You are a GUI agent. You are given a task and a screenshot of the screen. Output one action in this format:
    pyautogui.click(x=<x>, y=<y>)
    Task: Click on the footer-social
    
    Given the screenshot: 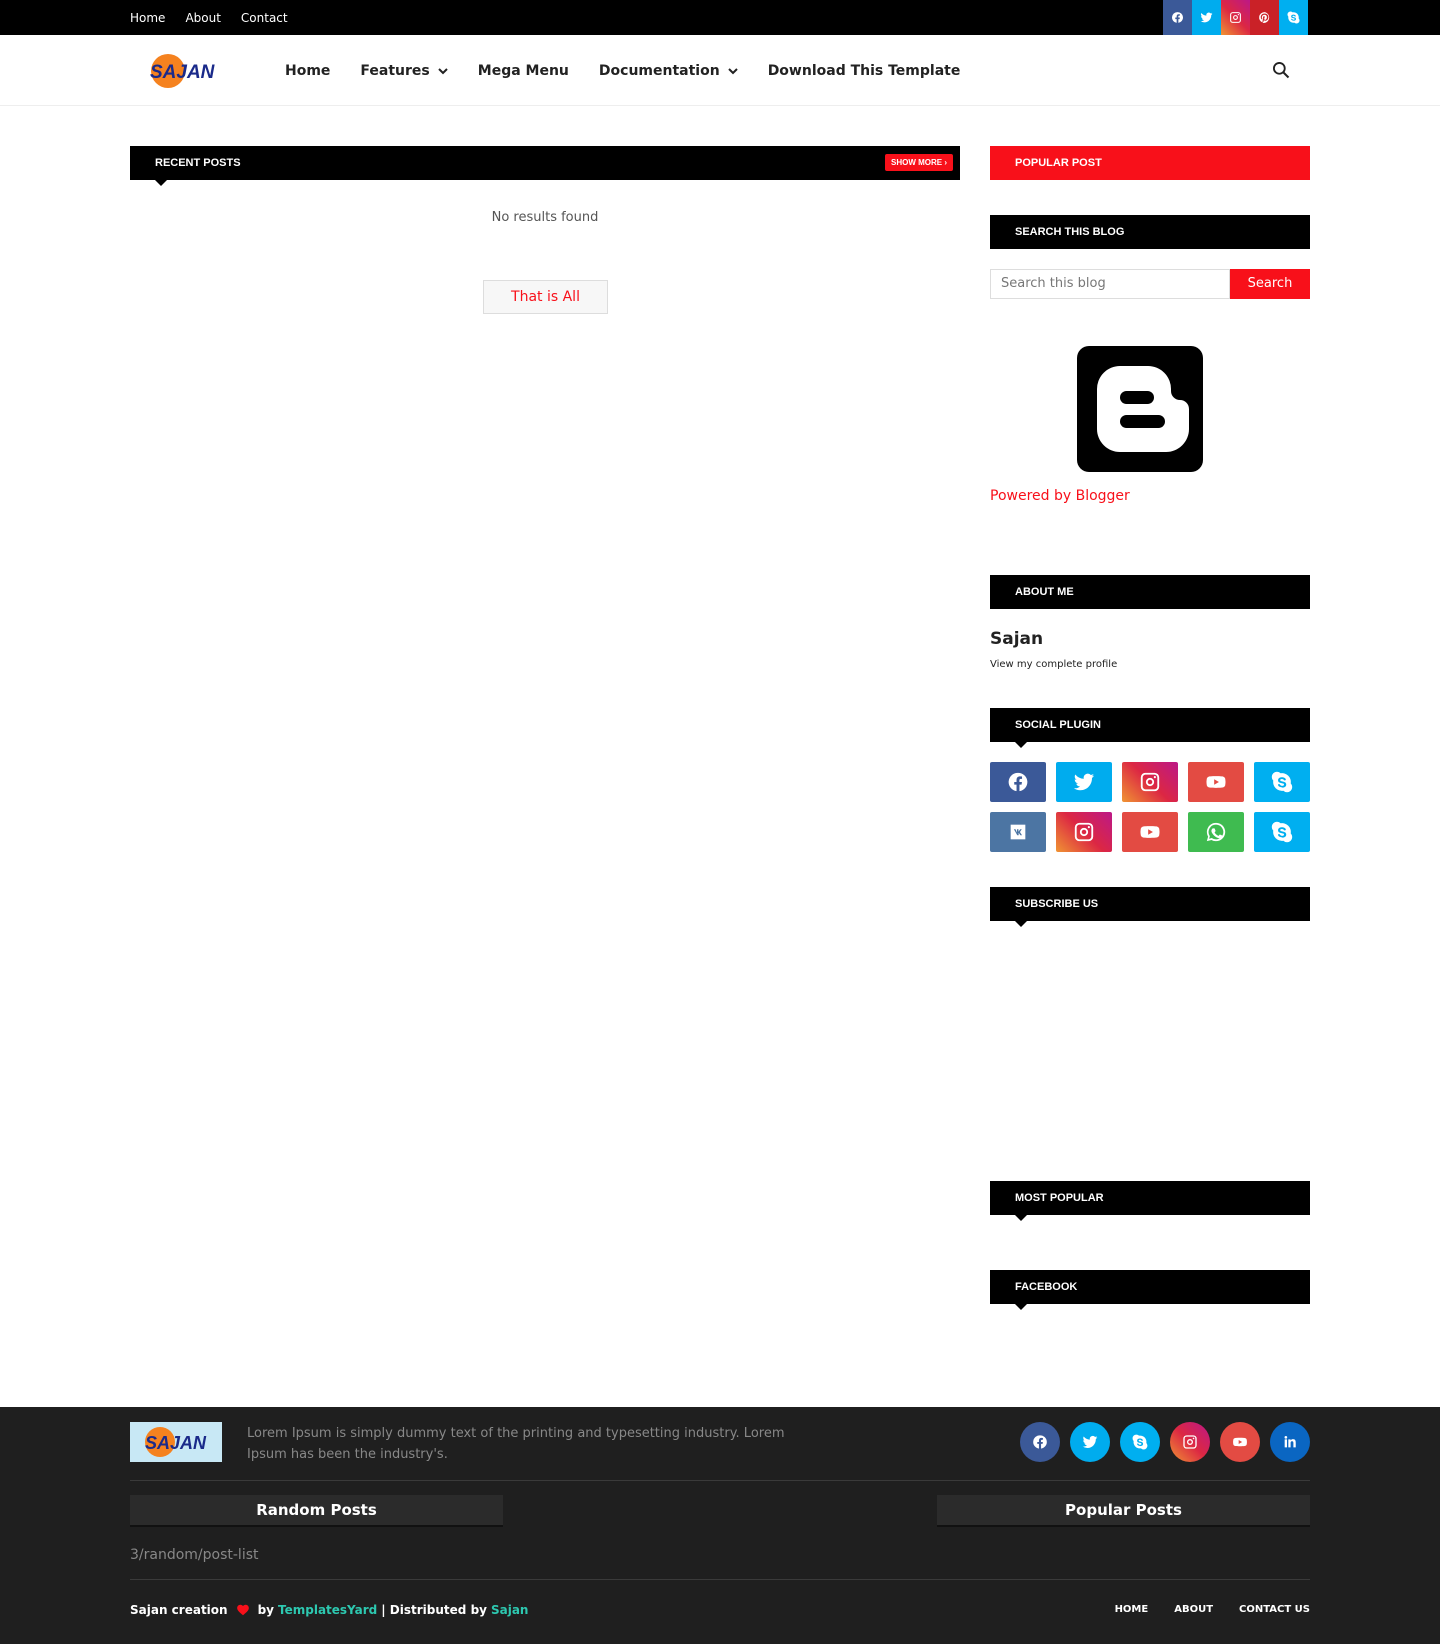 What is the action you would take?
    pyautogui.click(x=1165, y=1442)
    